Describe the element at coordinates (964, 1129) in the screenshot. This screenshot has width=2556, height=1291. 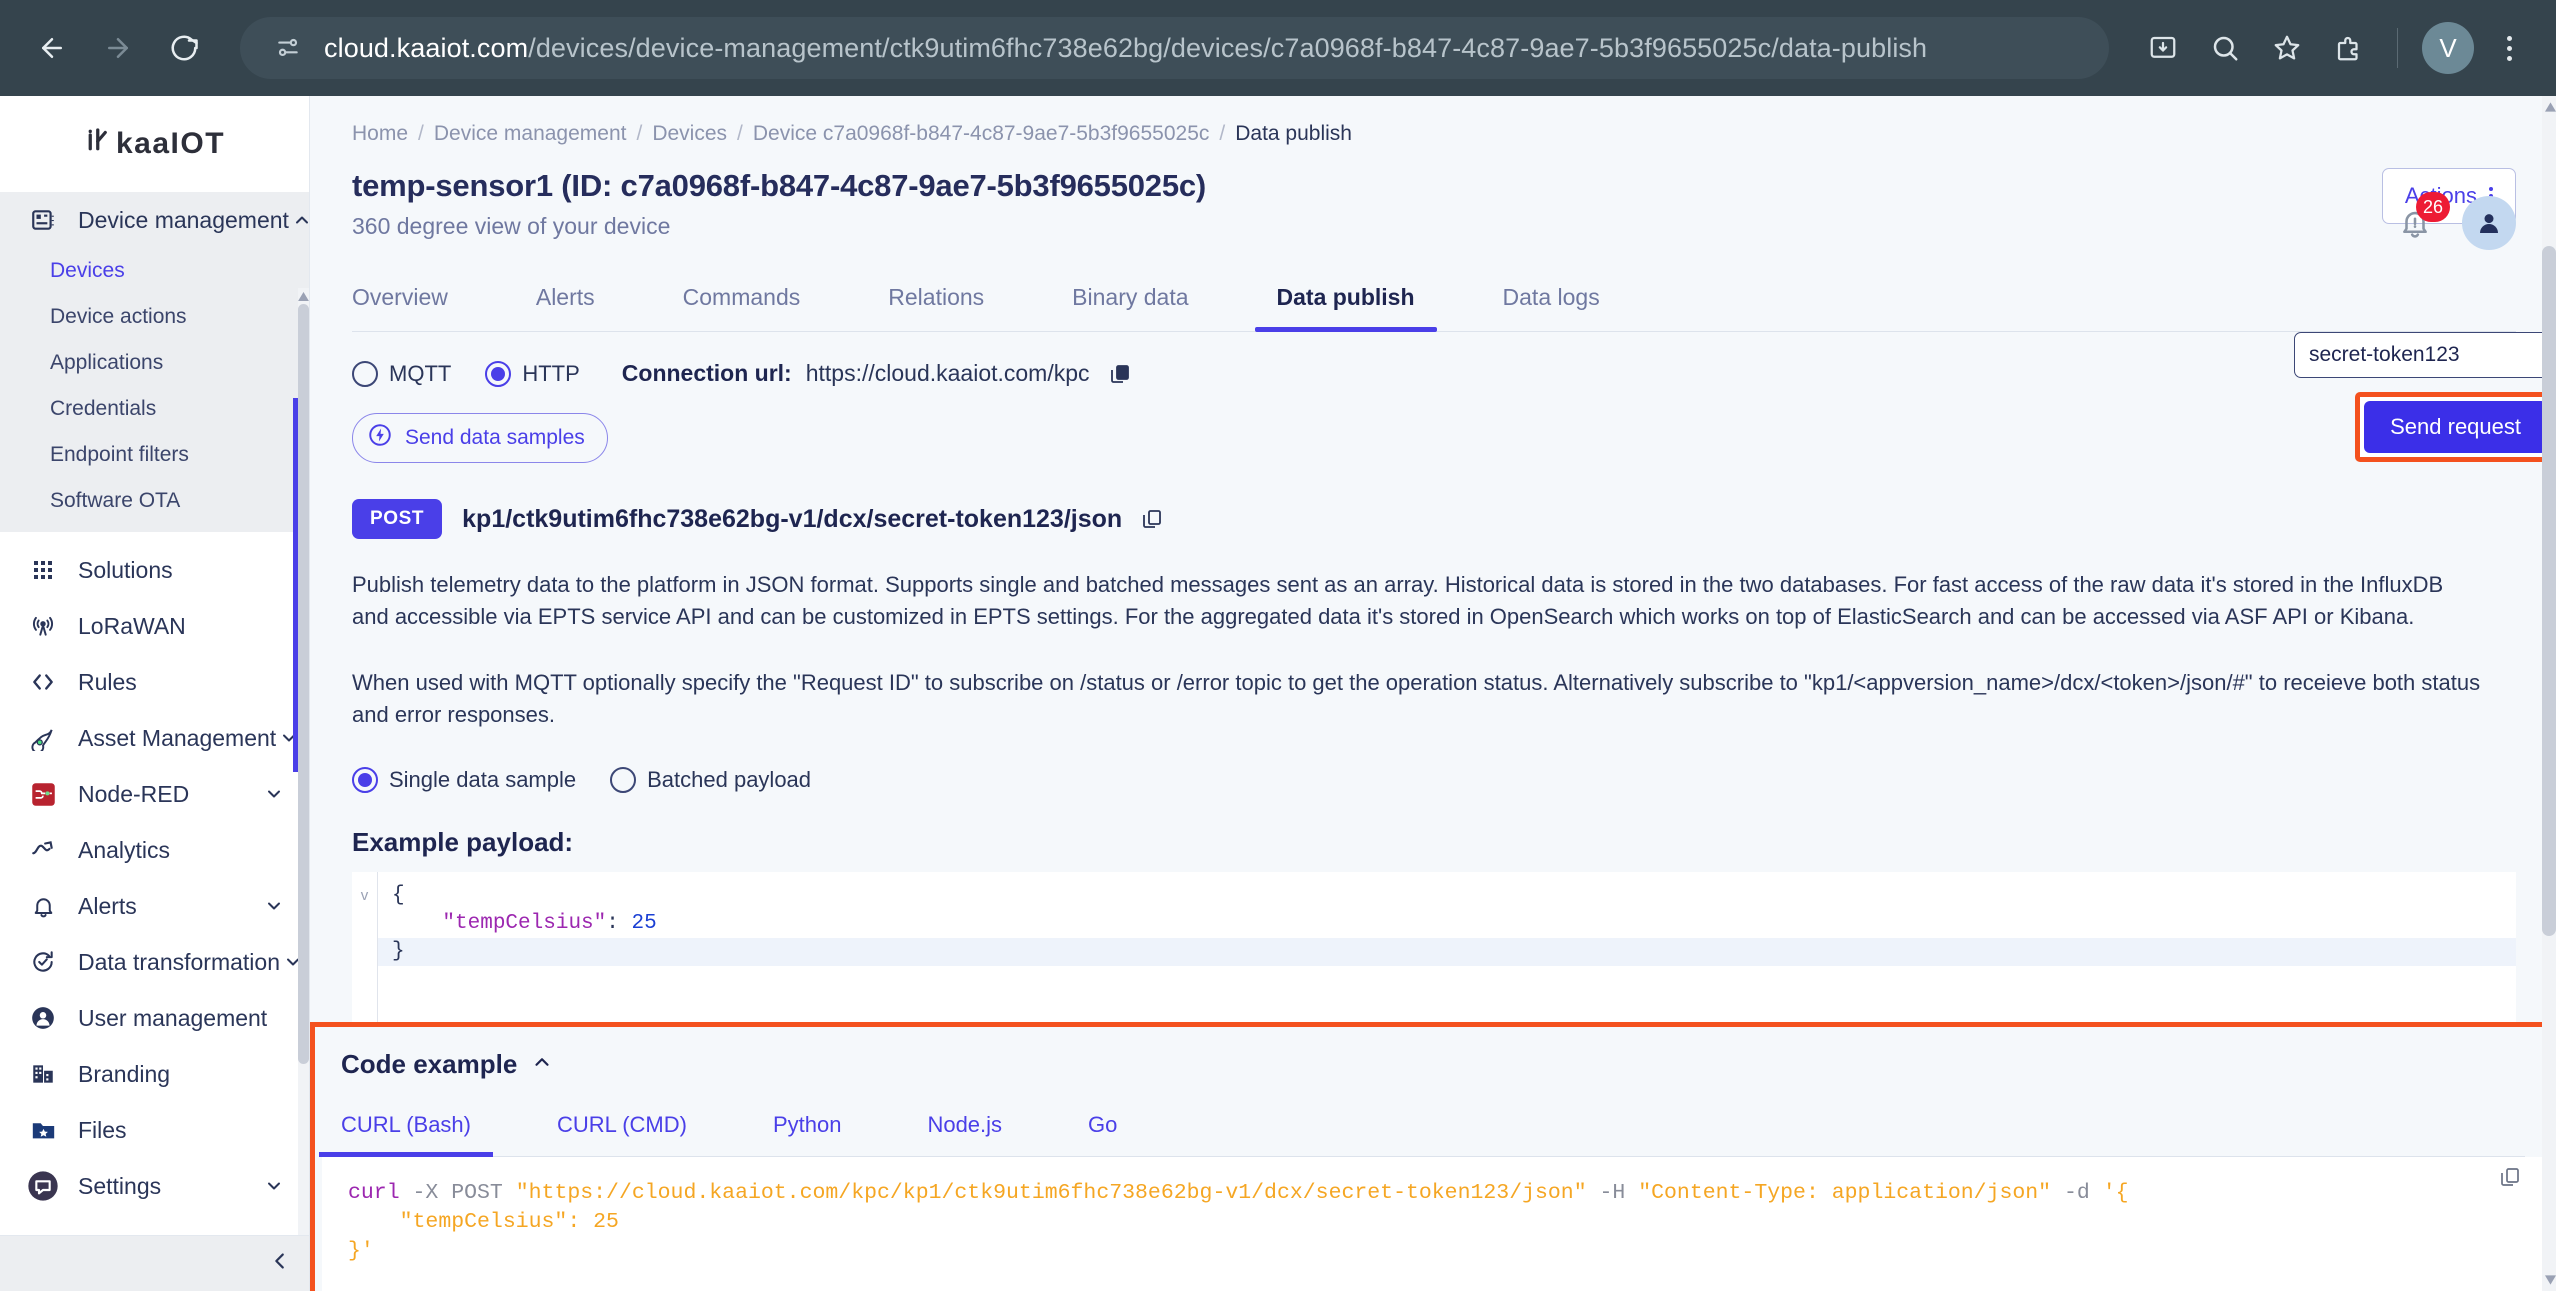
I see `code-tab-nodejs: Node.js` at that location.